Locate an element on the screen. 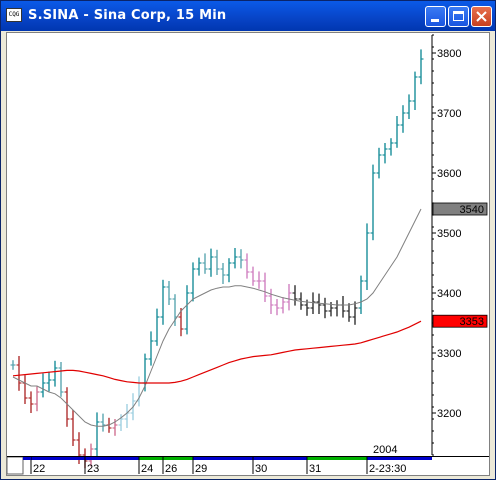 This screenshot has width=496, height=480. maximize-icon is located at coordinates (458, 16).